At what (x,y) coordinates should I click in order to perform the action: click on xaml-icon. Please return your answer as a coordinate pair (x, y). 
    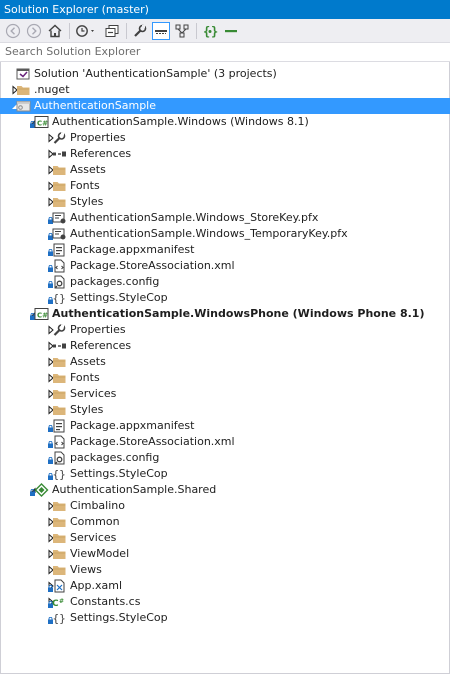
    Looking at the image, I should click on (59, 586).